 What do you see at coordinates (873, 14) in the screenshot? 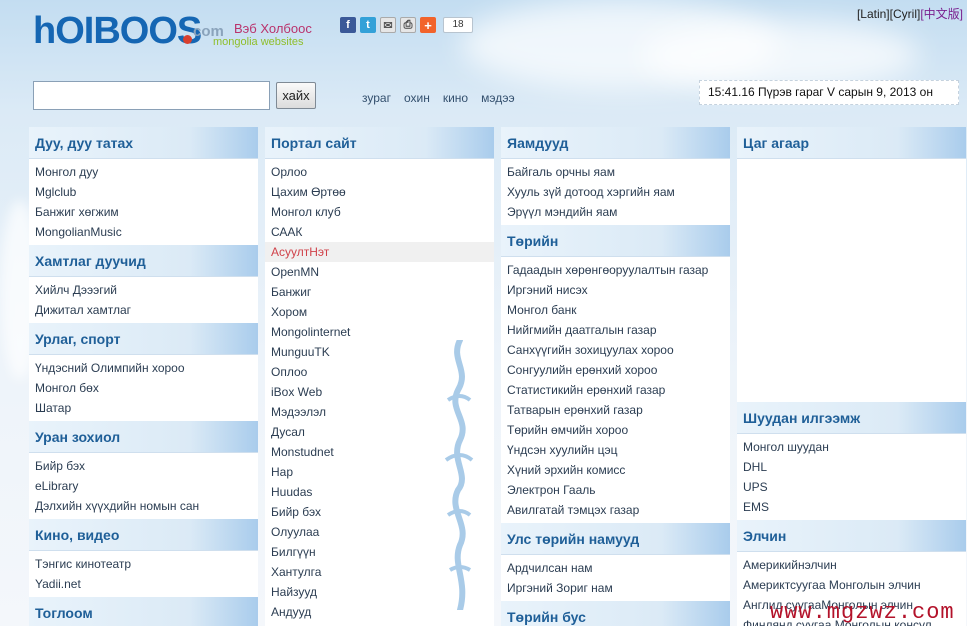
I see `lang-latin-link: [Latin]` at bounding box center [873, 14].